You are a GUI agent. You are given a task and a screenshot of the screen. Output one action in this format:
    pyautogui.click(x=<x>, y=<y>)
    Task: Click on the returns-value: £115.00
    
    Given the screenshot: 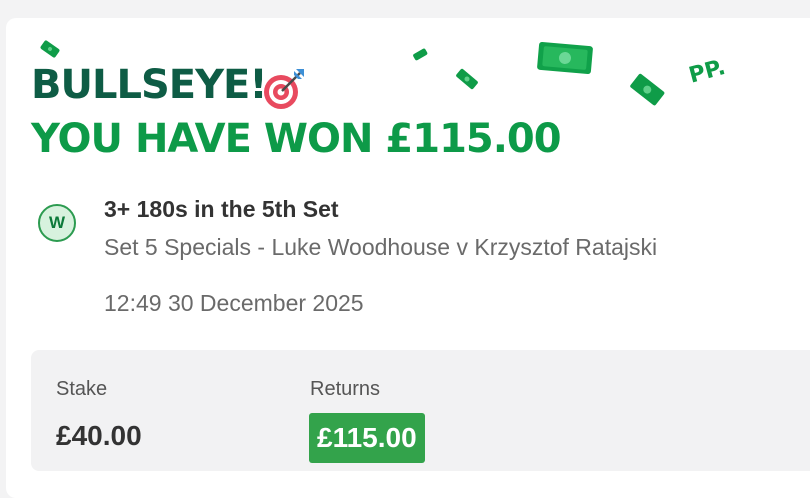 What is the action you would take?
    pyautogui.click(x=367, y=438)
    